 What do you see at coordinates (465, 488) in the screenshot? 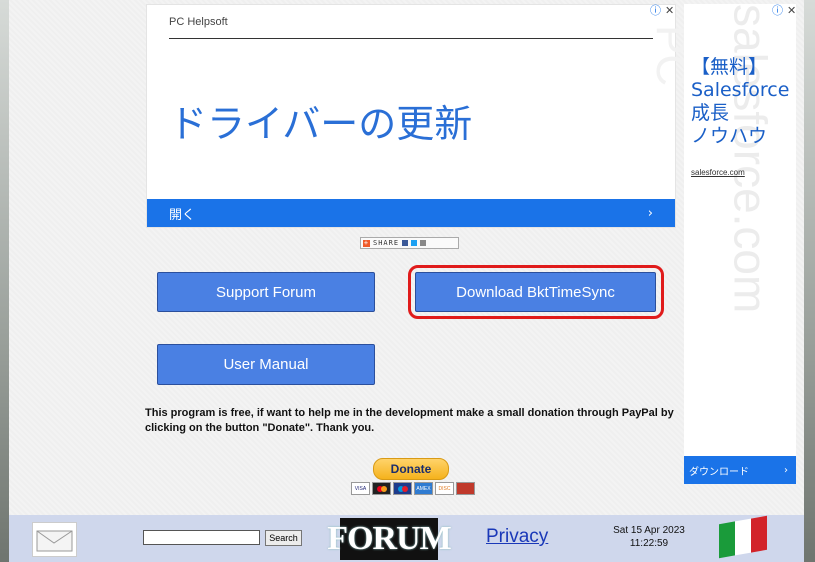
I see `bank-card-icon` at bounding box center [465, 488].